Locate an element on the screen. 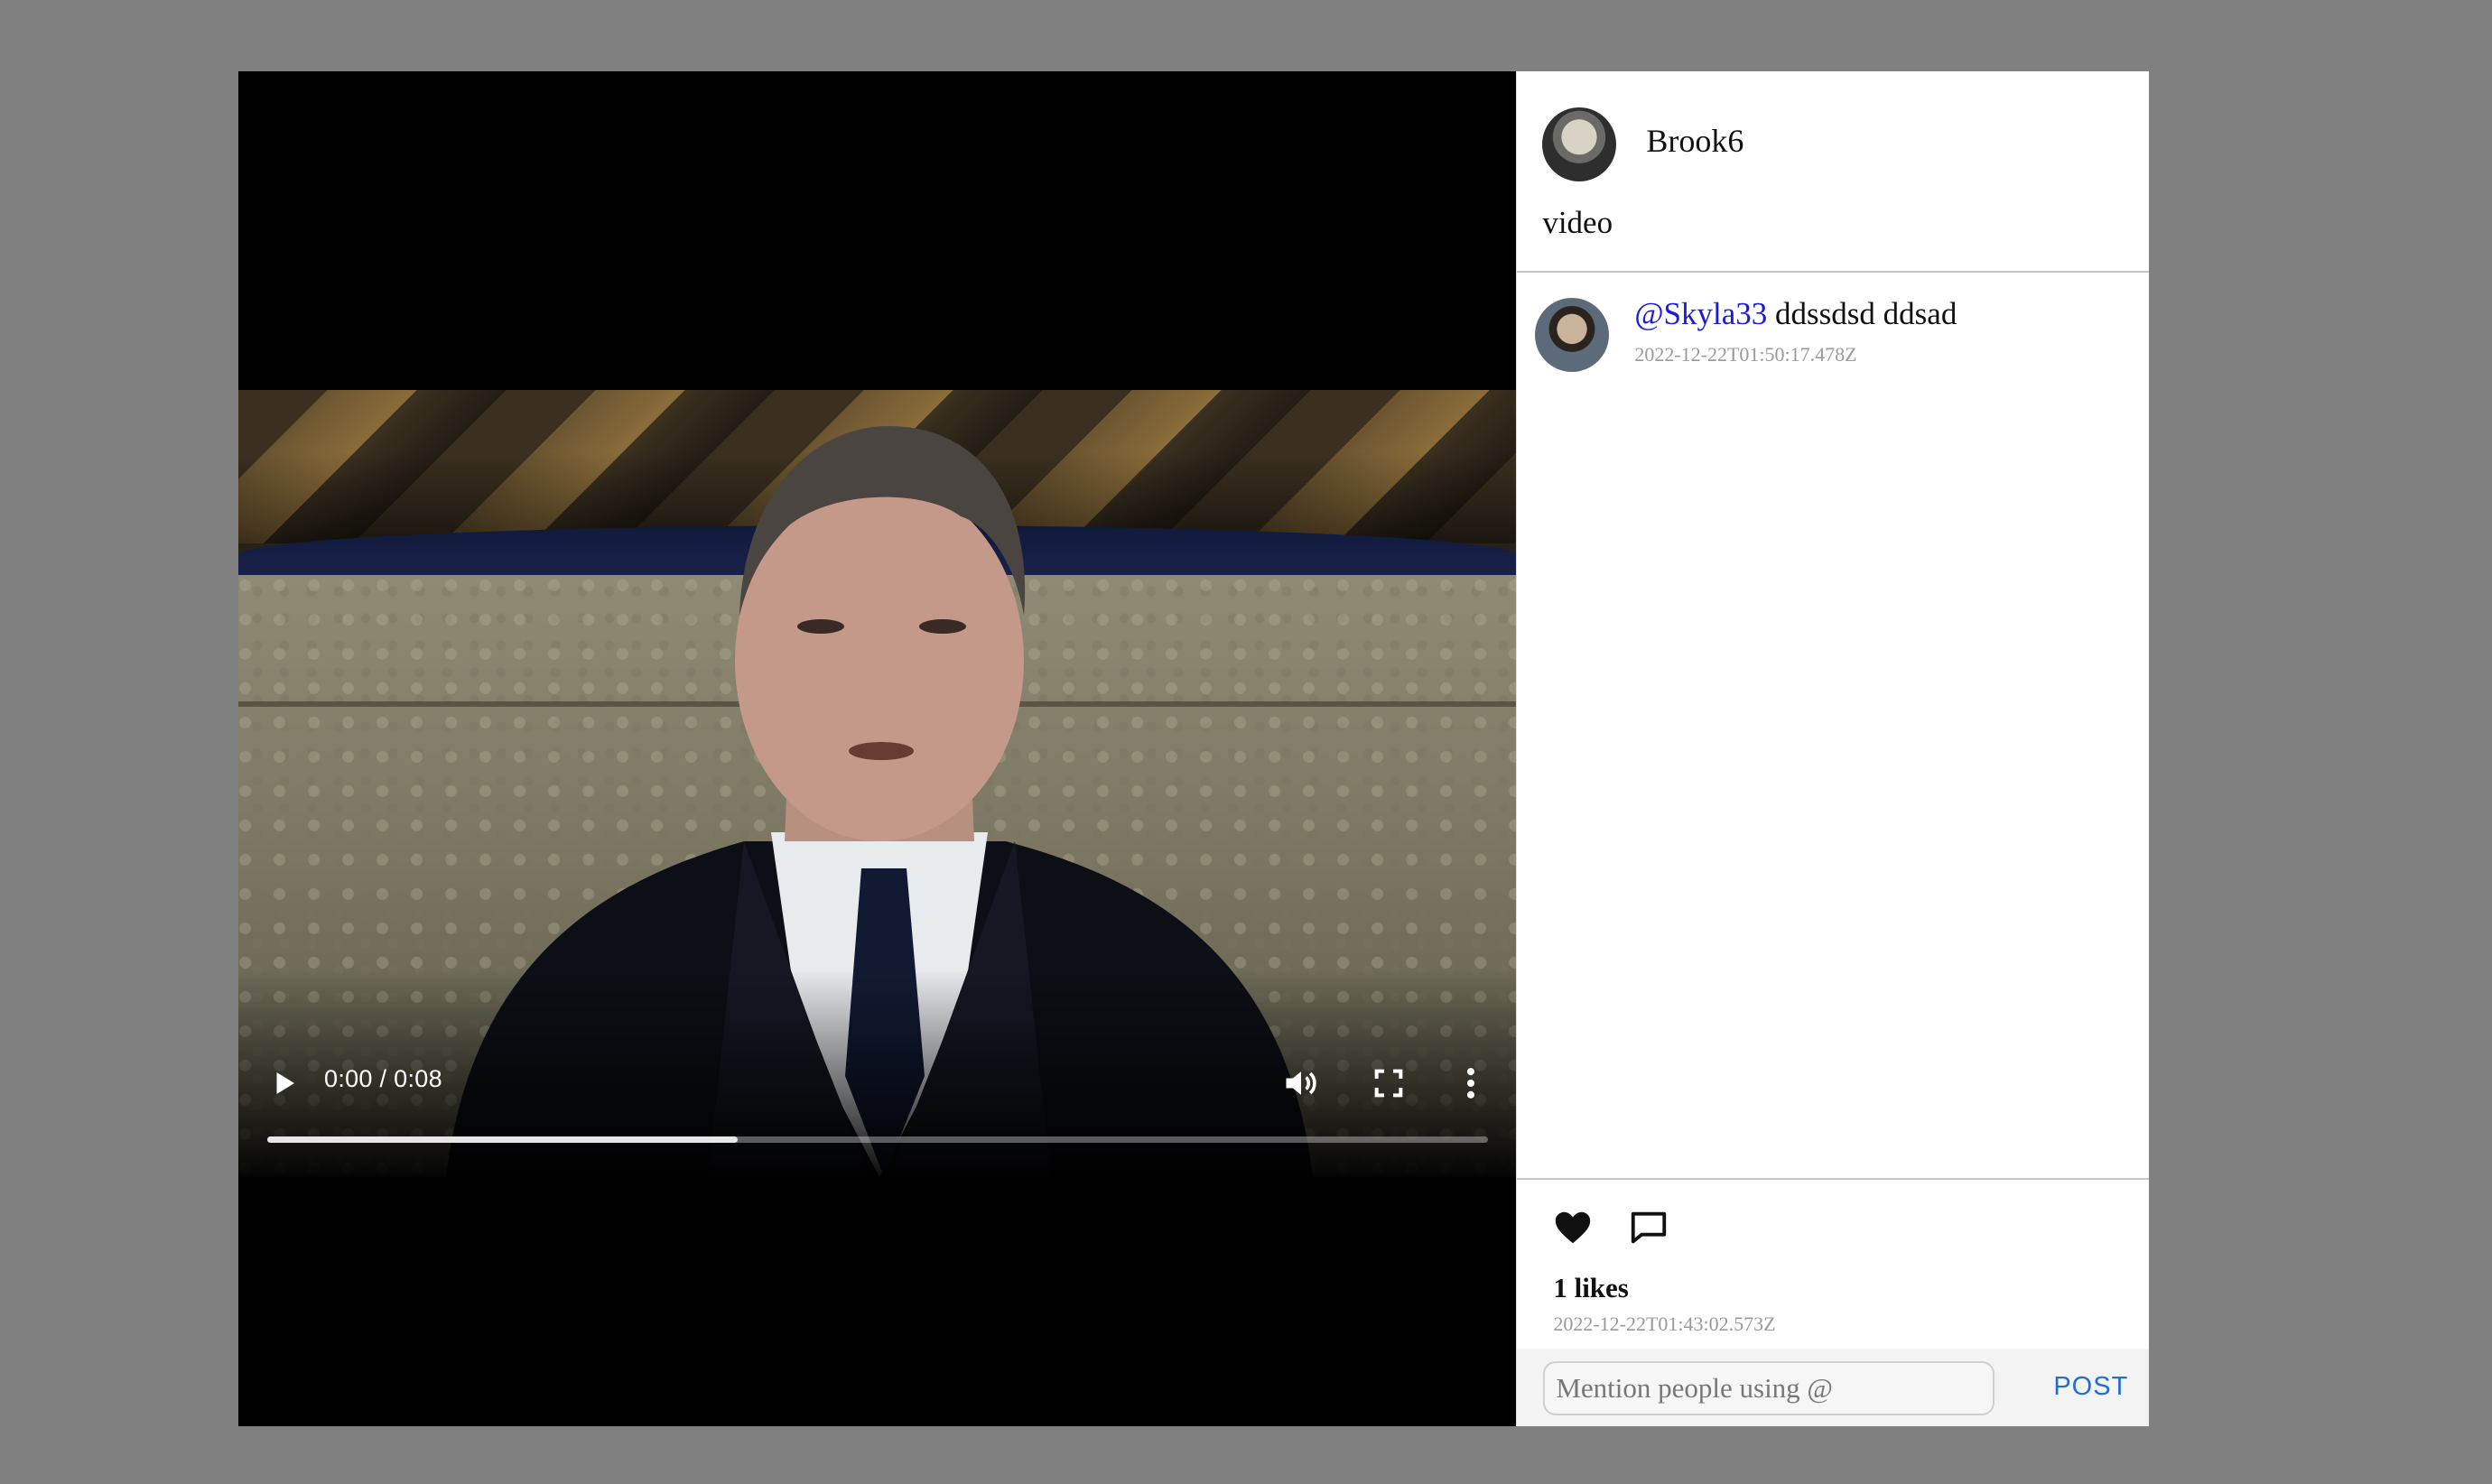  post-comment-button: POST is located at coordinates (2090, 1387).